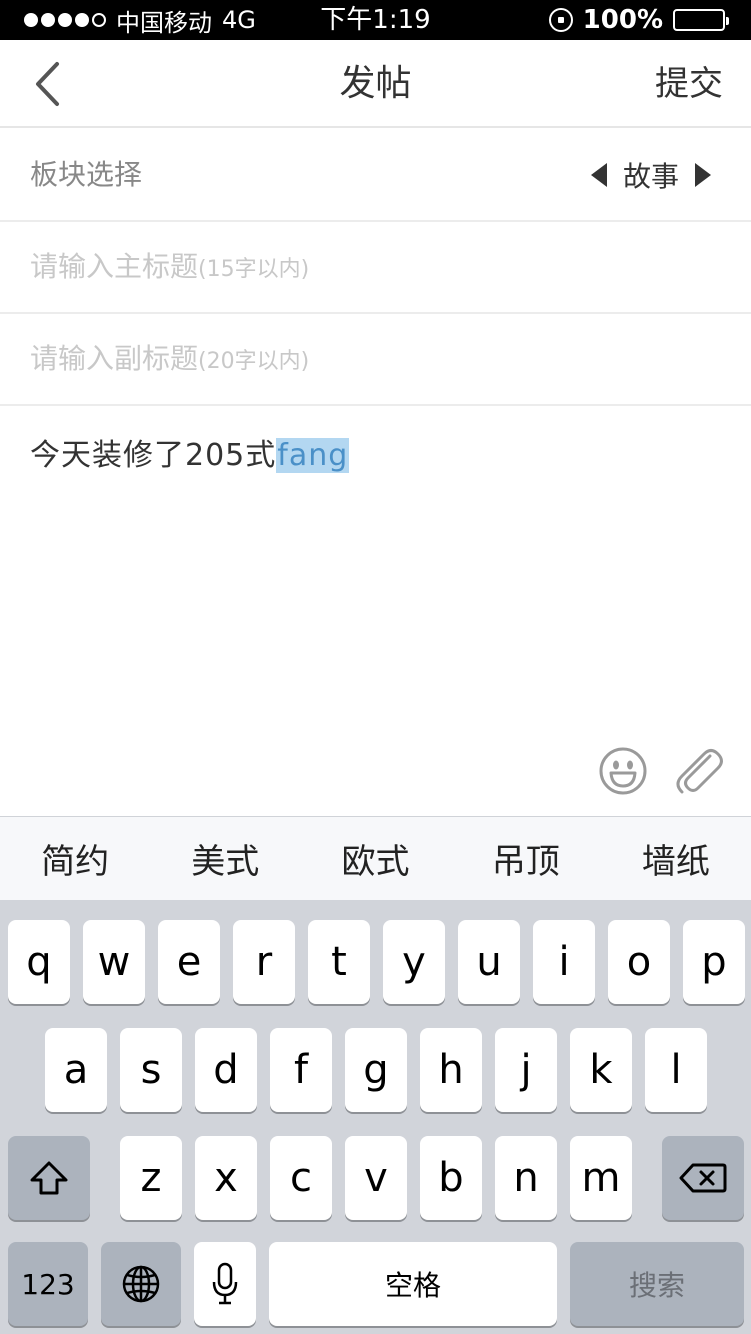  I want to click on key-k: k, so click(601, 1070).